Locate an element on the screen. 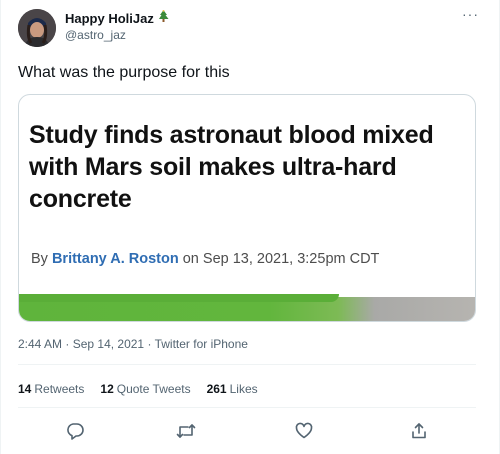 This screenshot has height=454, width=500. christmas-tree-icon is located at coordinates (163, 17).